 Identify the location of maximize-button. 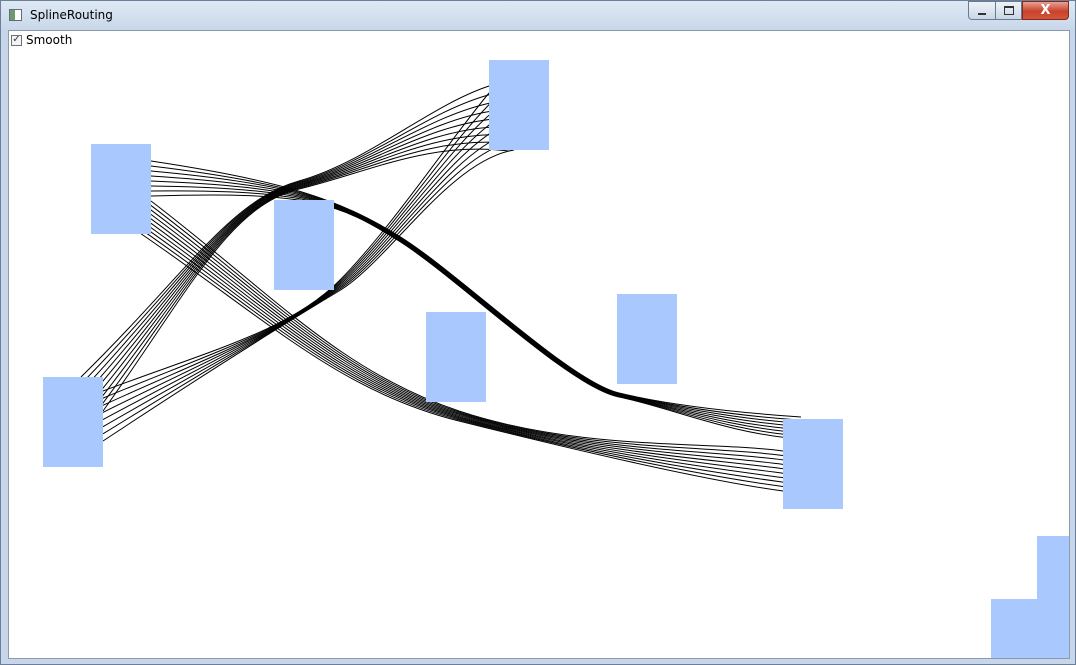
(1008, 10).